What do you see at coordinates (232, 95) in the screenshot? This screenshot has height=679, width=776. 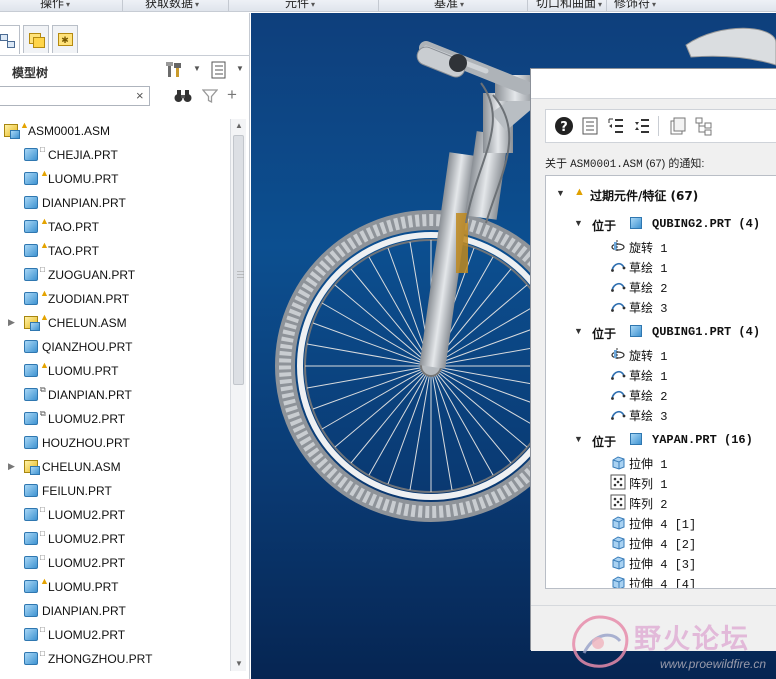 I see `add-column-icon: +` at bounding box center [232, 95].